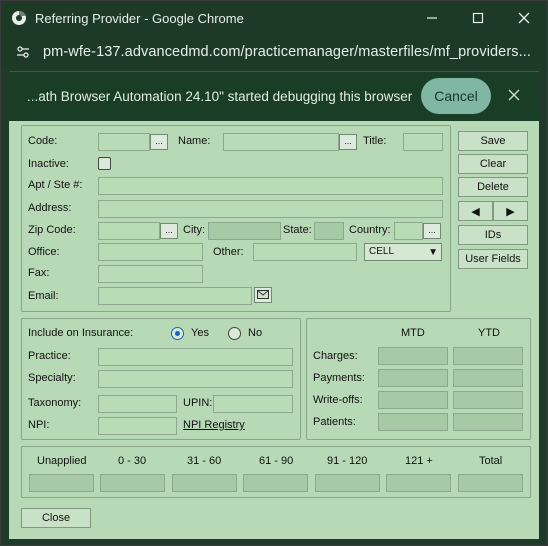 Image resolution: width=548 pixels, height=546 pixels. I want to click on cancel-debugging-button: Cancel, so click(456, 96).